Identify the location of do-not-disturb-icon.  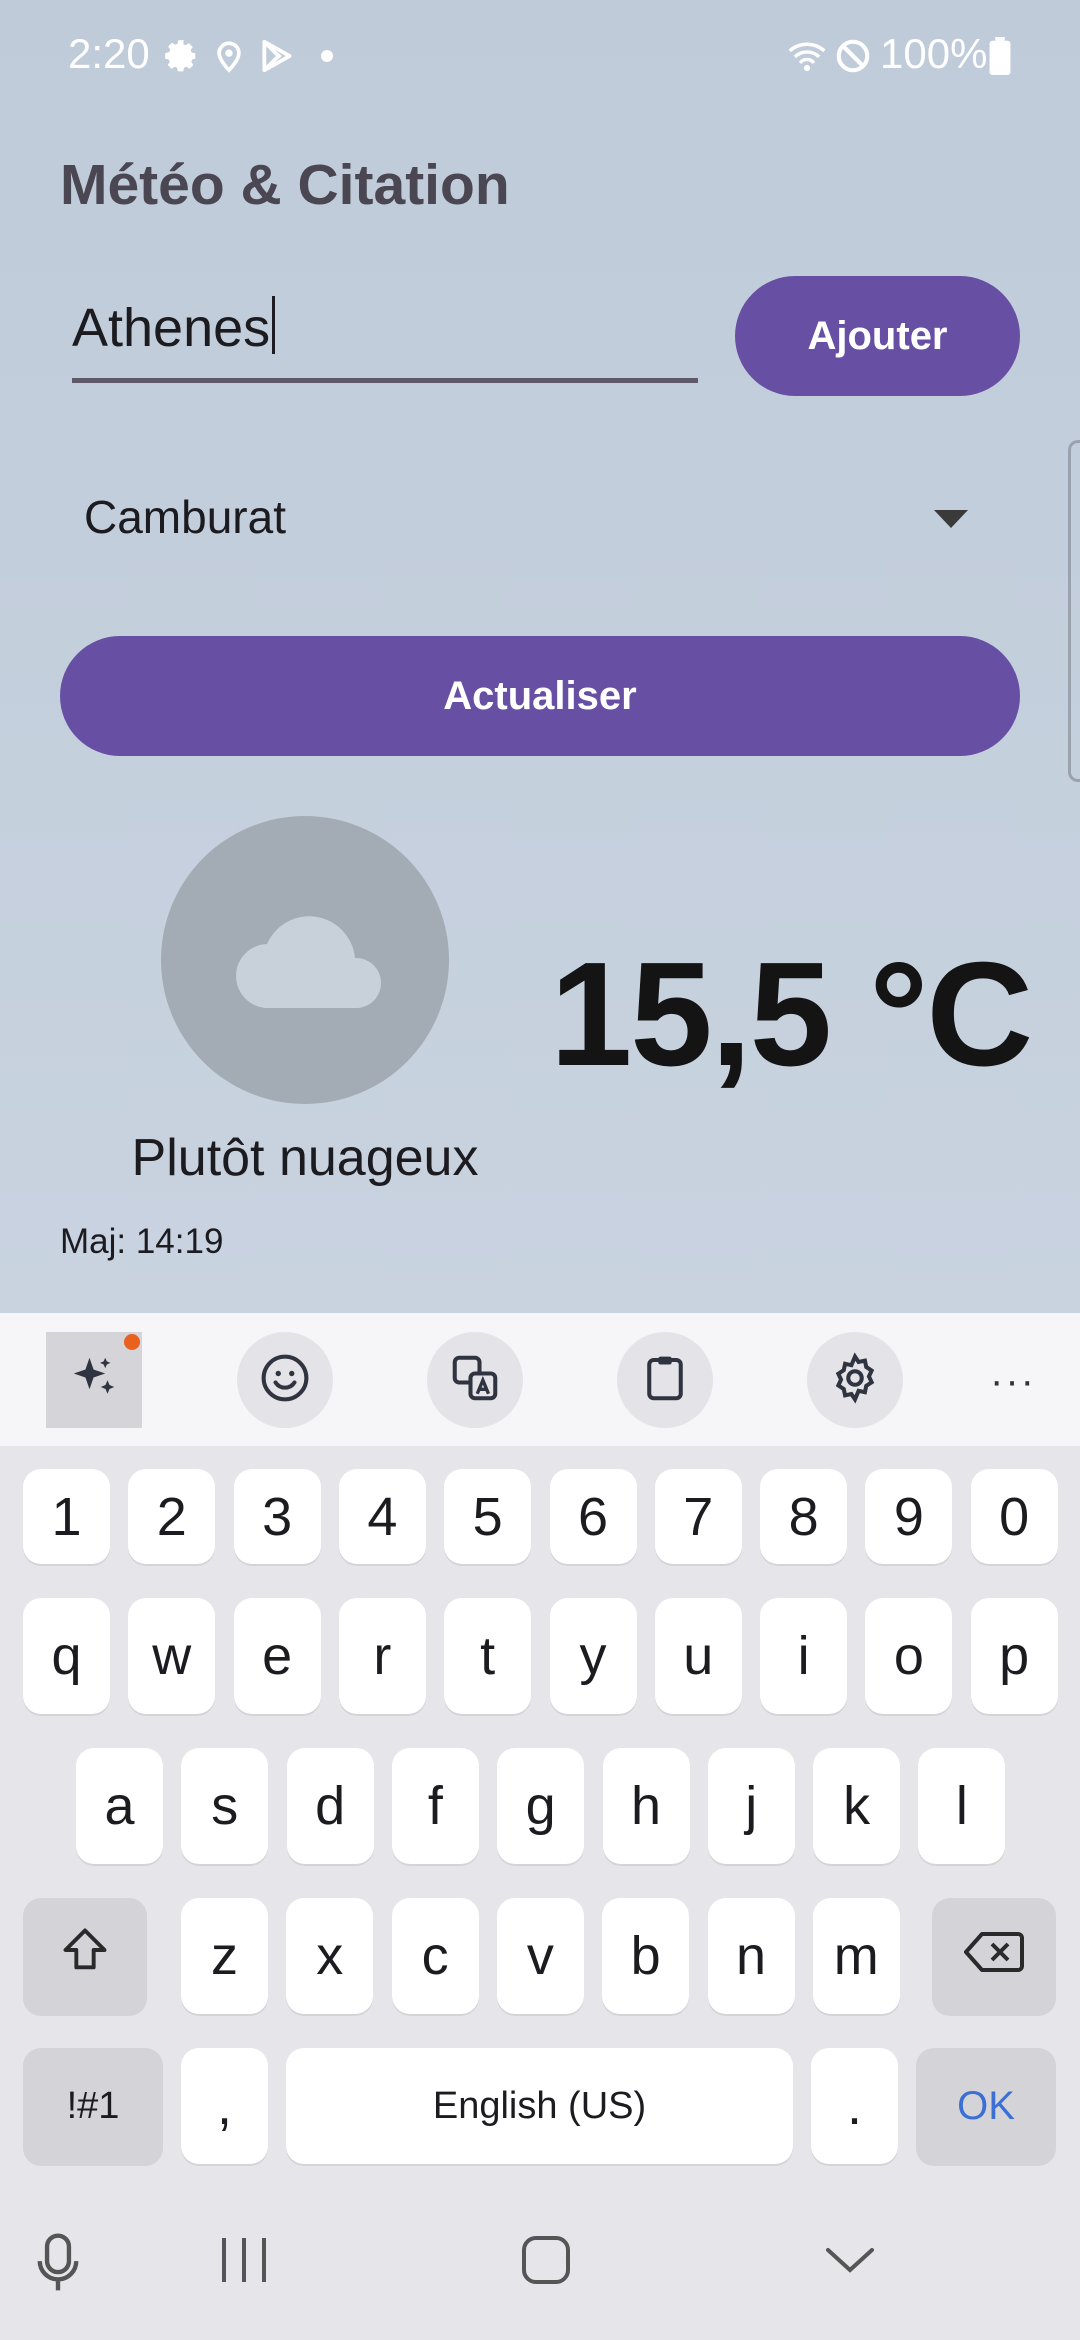
(853, 56).